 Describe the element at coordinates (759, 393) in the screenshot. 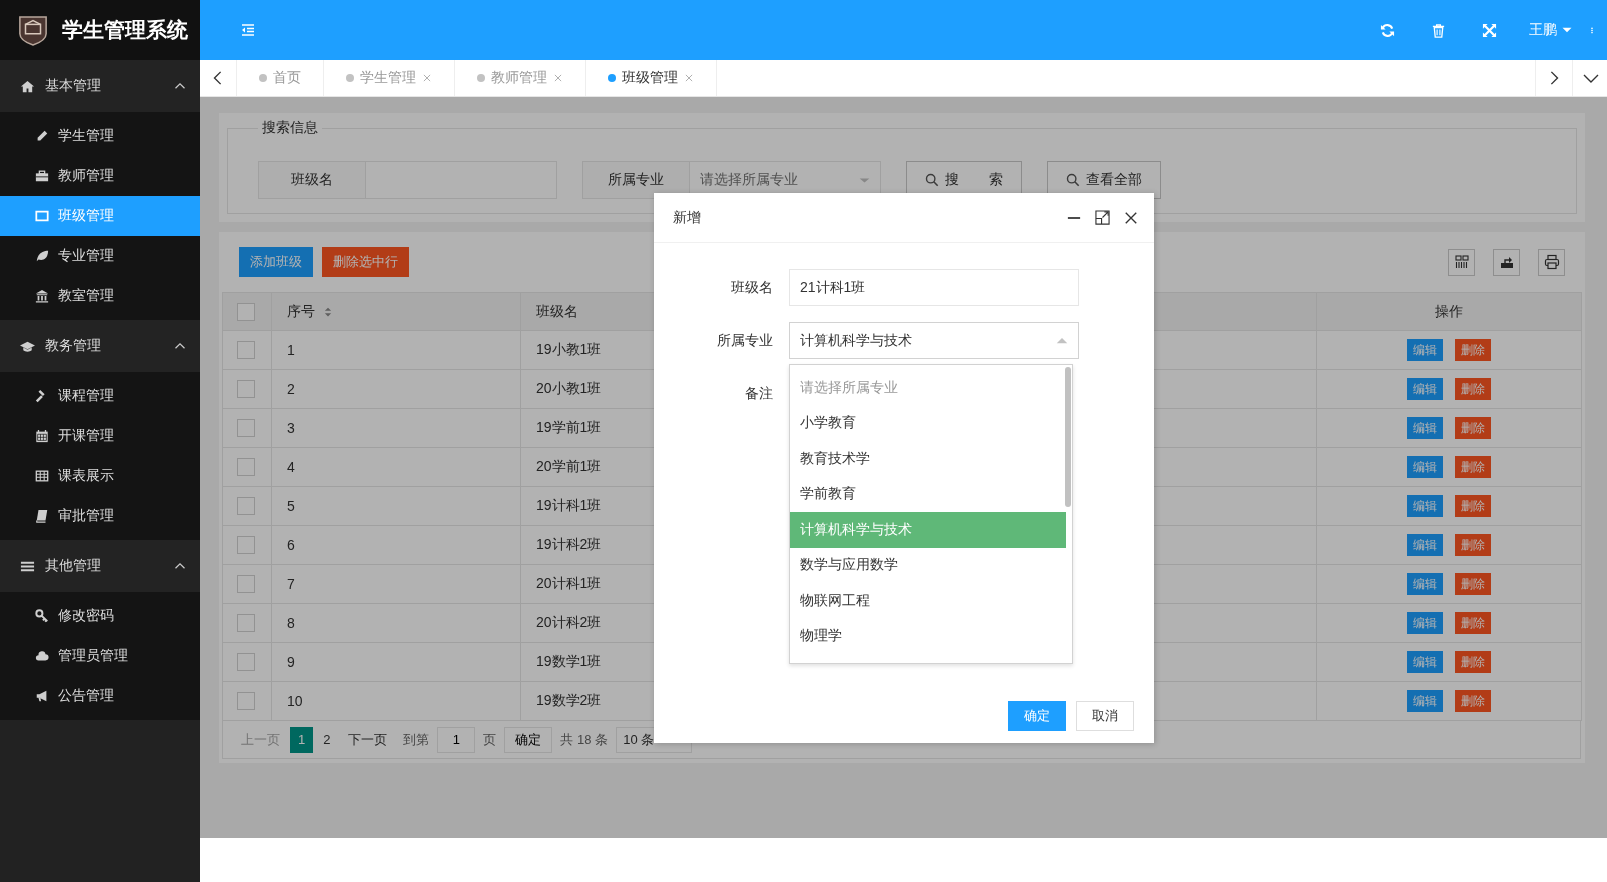

I see `field-label: 备注` at that location.